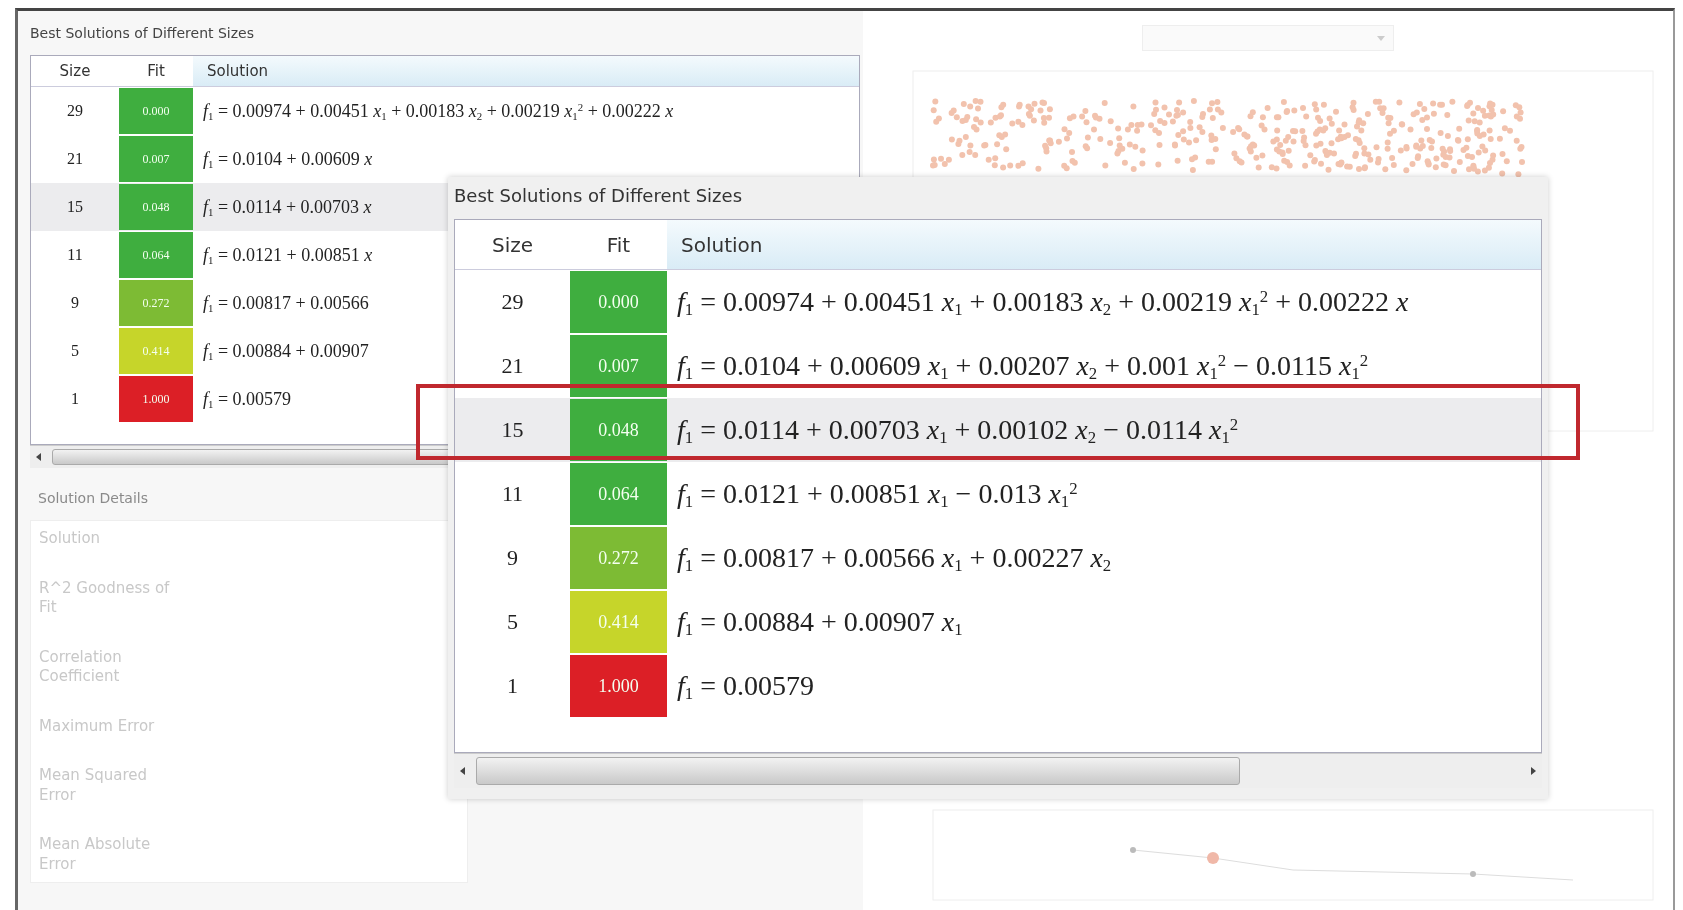 This screenshot has height=910, width=1683. Describe the element at coordinates (858, 771) in the screenshot. I see `scrollbar-thumb` at that location.